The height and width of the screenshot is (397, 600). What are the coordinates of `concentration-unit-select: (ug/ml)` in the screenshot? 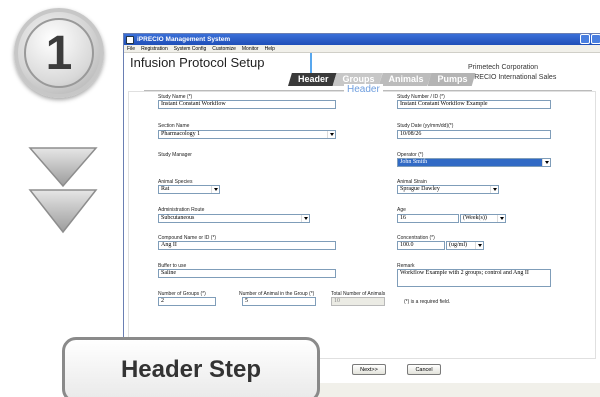 It's located at (465, 245).